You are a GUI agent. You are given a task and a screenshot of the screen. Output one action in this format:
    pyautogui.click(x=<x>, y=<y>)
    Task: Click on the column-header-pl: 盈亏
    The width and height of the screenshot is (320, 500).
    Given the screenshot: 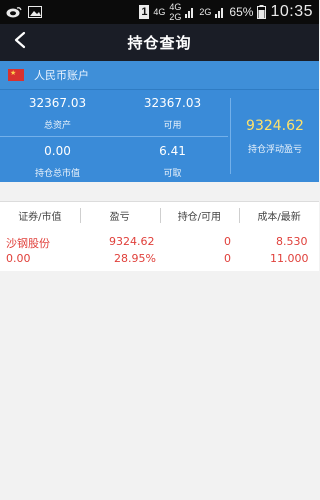 What is the action you would take?
    pyautogui.click(x=119, y=215)
    